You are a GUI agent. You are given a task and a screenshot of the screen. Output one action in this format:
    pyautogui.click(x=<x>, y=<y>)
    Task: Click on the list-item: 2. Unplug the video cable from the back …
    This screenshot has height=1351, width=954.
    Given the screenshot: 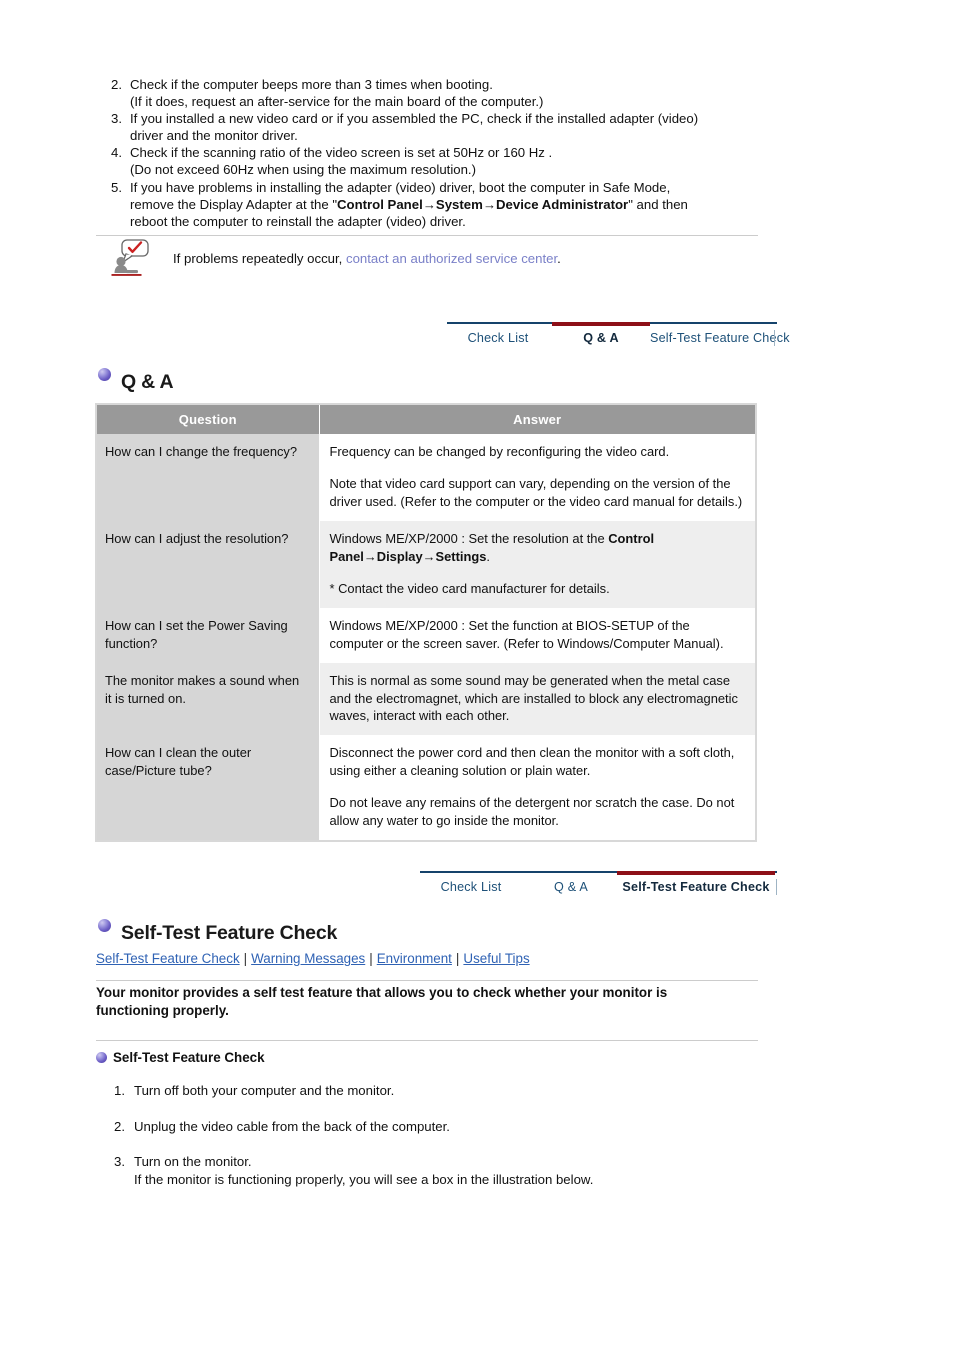 What is the action you would take?
    pyautogui.click(x=444, y=1127)
    